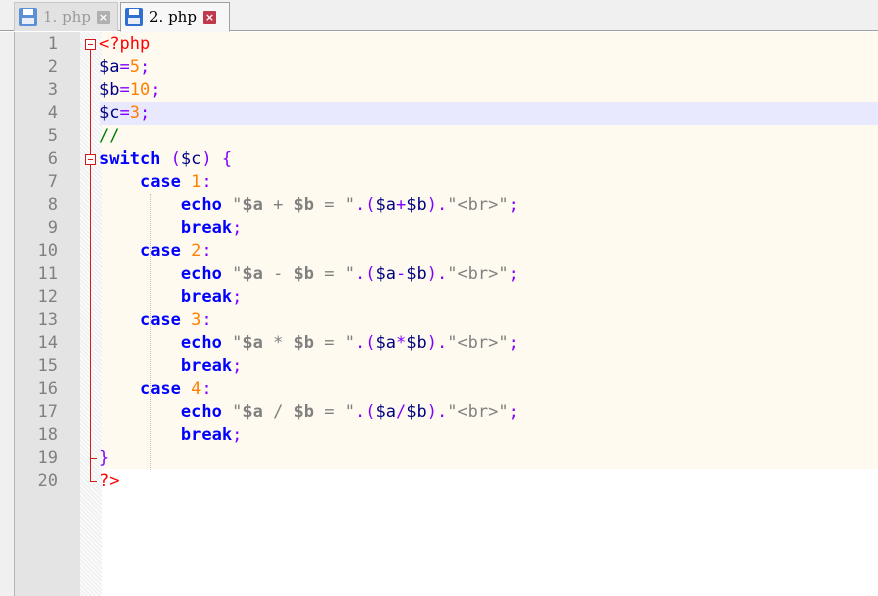 This screenshot has width=878, height=596. I want to click on code-line: echo "$a + $b = ".($a+$b)."<br>";, so click(309, 205).